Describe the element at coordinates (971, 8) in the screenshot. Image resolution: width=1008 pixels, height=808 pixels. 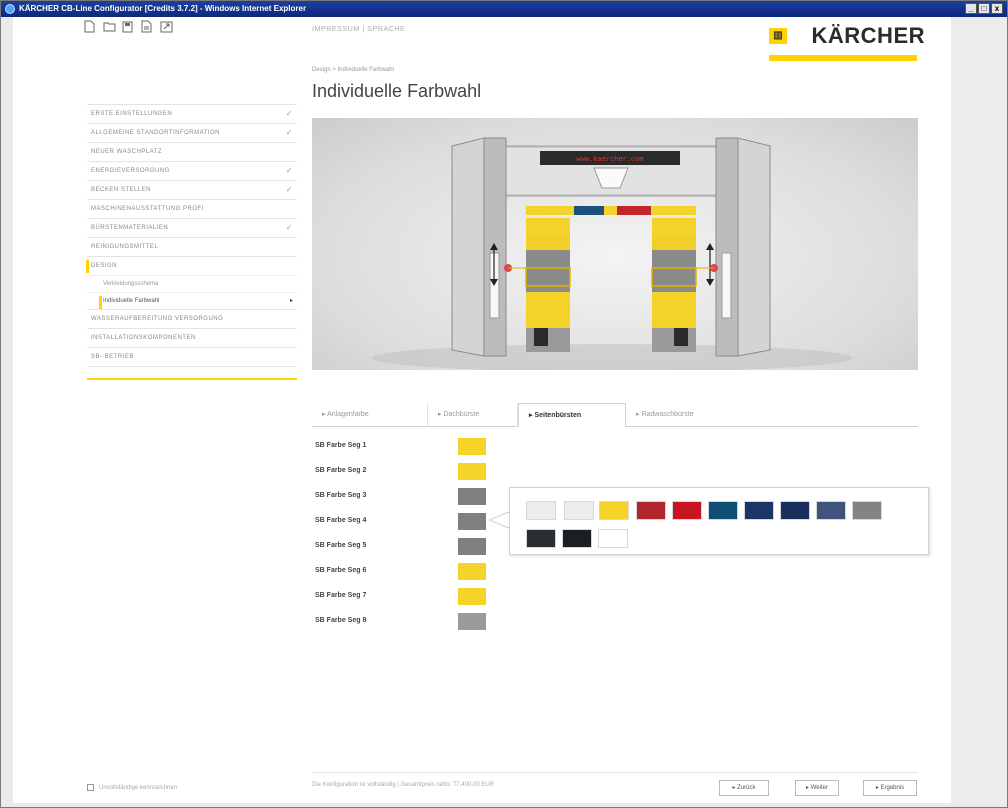
I see `minimize-button: _` at that location.